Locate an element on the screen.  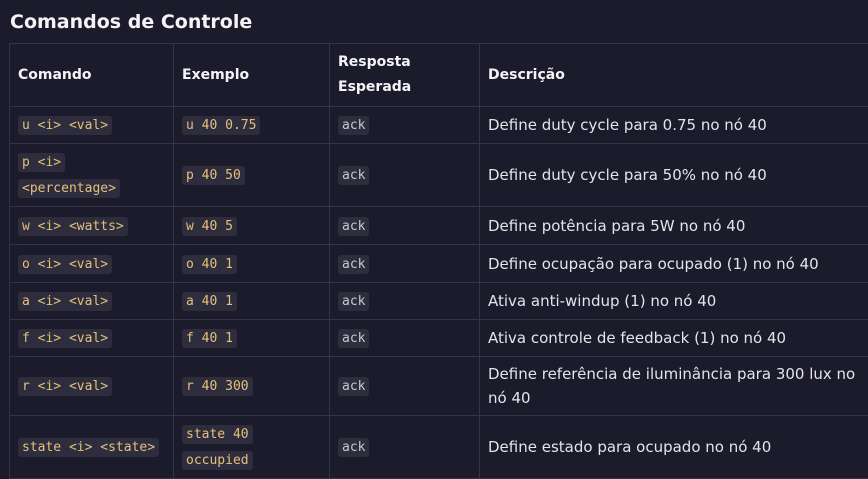
description-cell: Ativa controle de feedback (1) no nó 40 is located at coordinates (674, 338).